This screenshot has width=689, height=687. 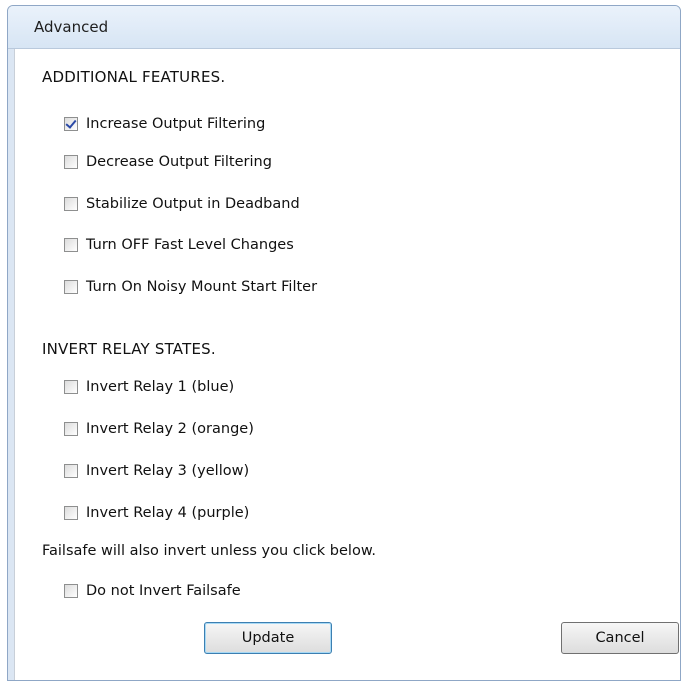 I want to click on window-title: Advanced, so click(x=71, y=27).